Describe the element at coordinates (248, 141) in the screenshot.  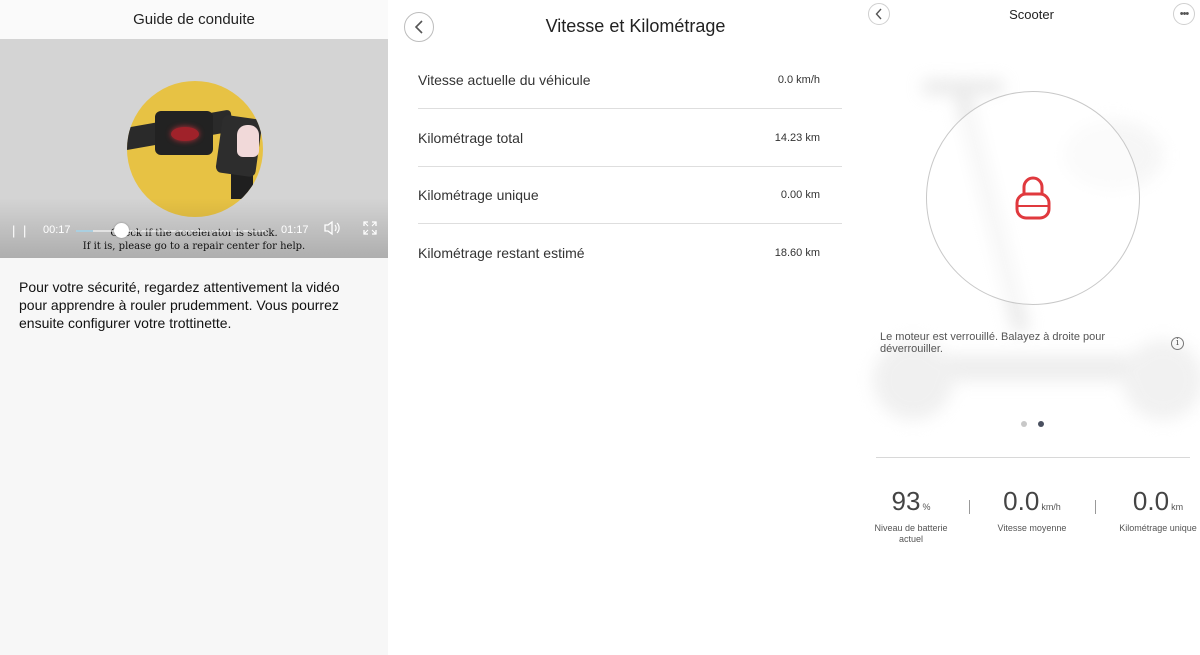
I see `finger-shape` at that location.